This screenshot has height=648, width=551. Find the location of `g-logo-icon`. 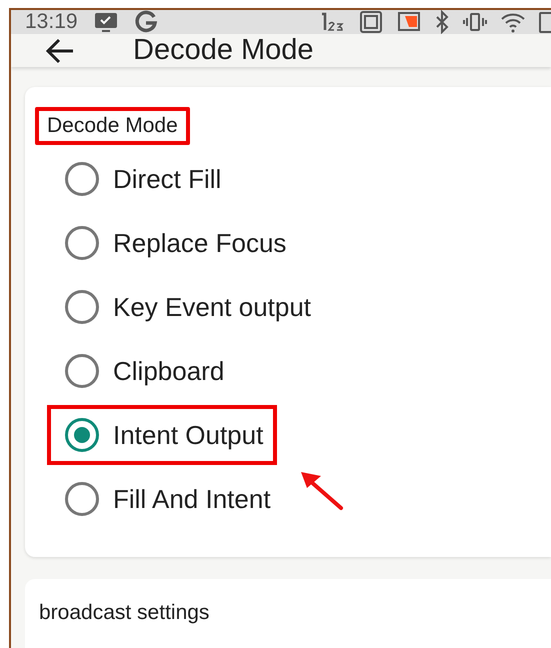

g-logo-icon is located at coordinates (146, 22).